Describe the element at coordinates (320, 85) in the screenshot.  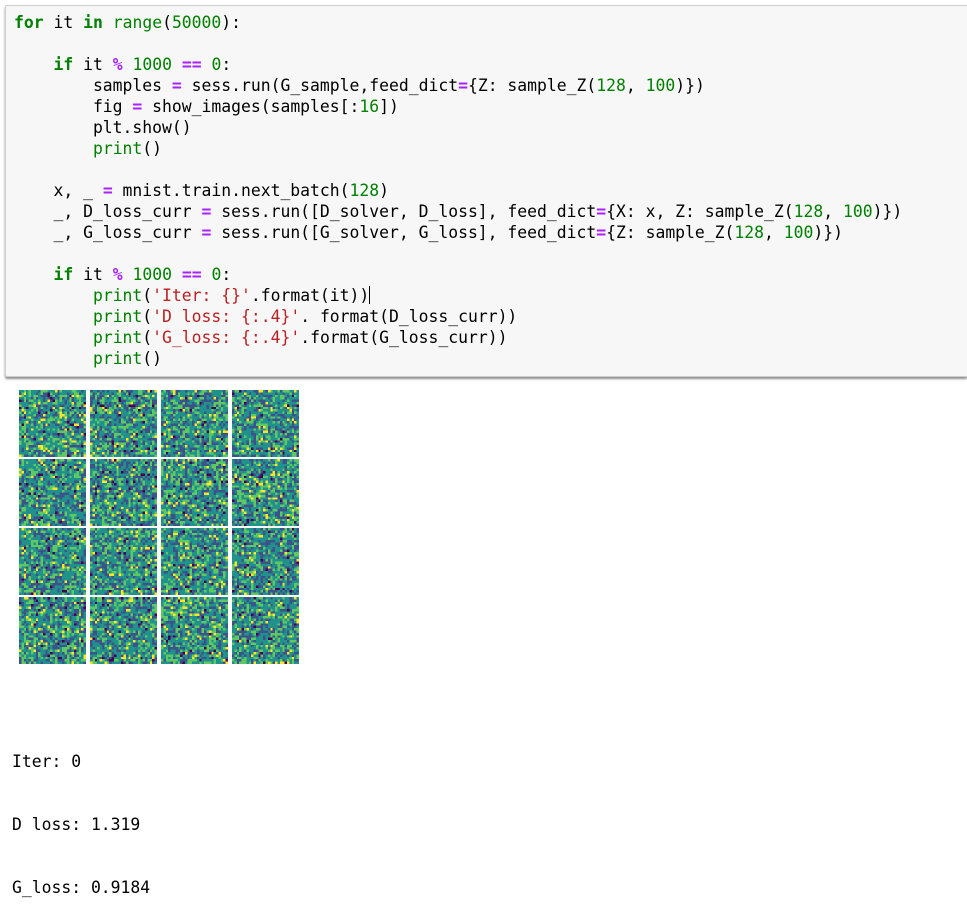
I see `code-token: sess.run(G_sample,feed_dict` at that location.